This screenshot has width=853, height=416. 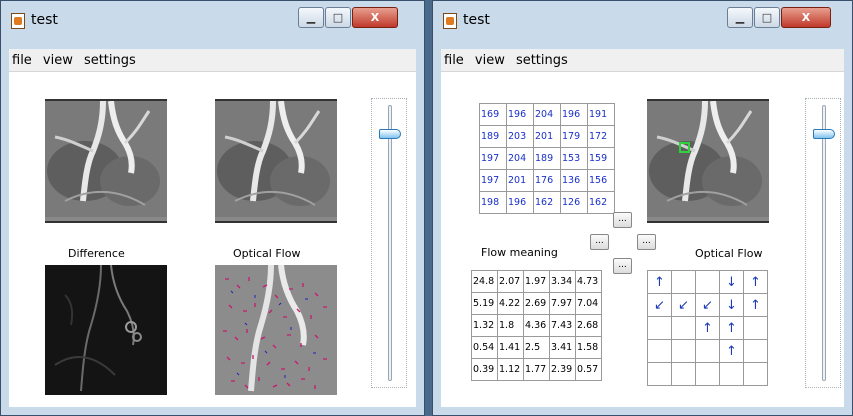 What do you see at coordinates (536, 347) in the screenshot?
I see `flow-value-cell: 2.5` at bounding box center [536, 347].